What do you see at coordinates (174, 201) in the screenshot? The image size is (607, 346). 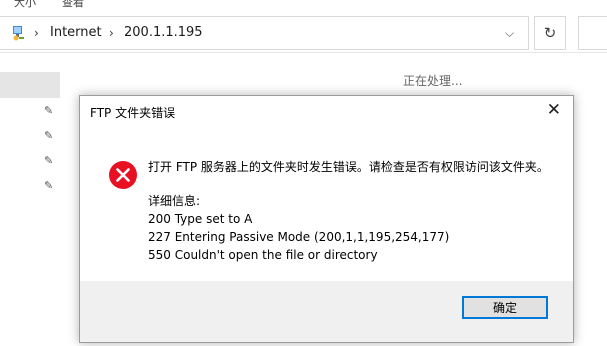 I see `details-label: 详细信息:` at bounding box center [174, 201].